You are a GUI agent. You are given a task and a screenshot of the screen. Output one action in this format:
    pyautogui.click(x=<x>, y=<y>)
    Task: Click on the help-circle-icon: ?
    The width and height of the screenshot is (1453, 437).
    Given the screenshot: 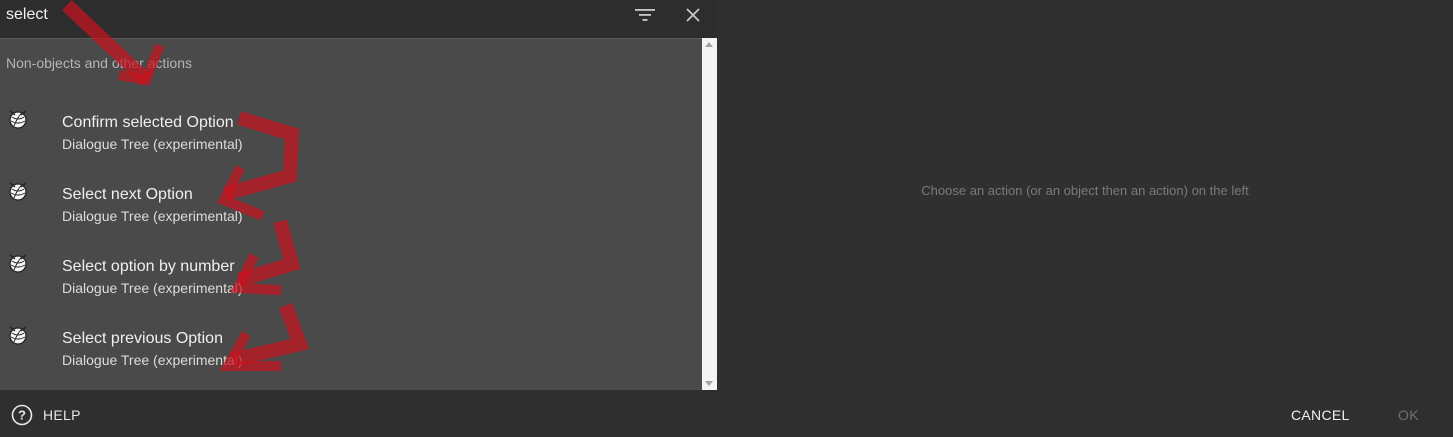 What is the action you would take?
    pyautogui.click(x=22, y=415)
    